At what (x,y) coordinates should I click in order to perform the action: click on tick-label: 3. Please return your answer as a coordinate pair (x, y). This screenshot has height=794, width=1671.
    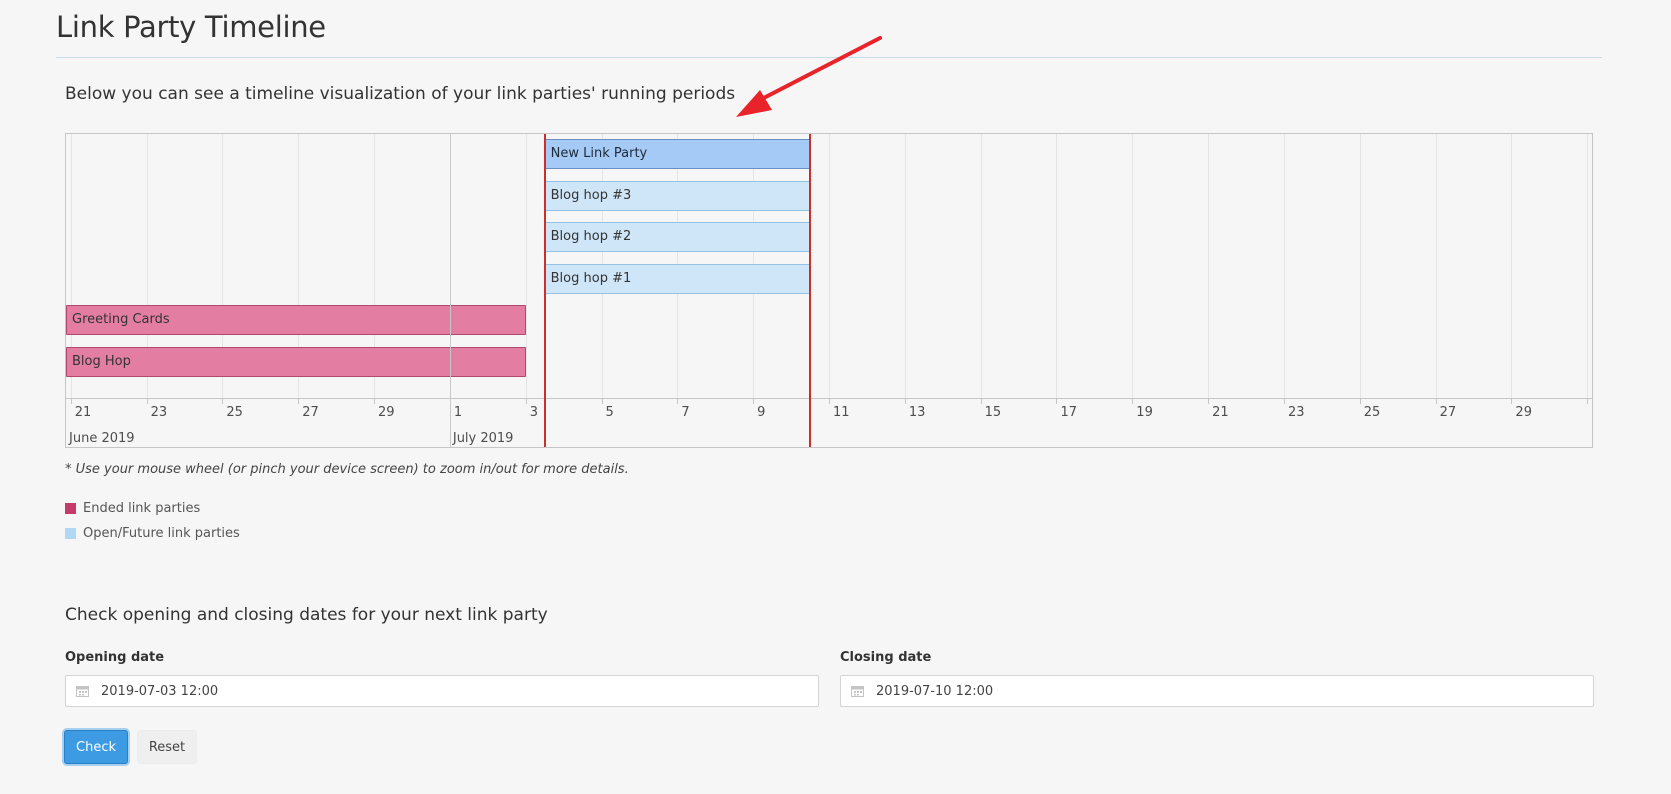
    Looking at the image, I should click on (533, 412).